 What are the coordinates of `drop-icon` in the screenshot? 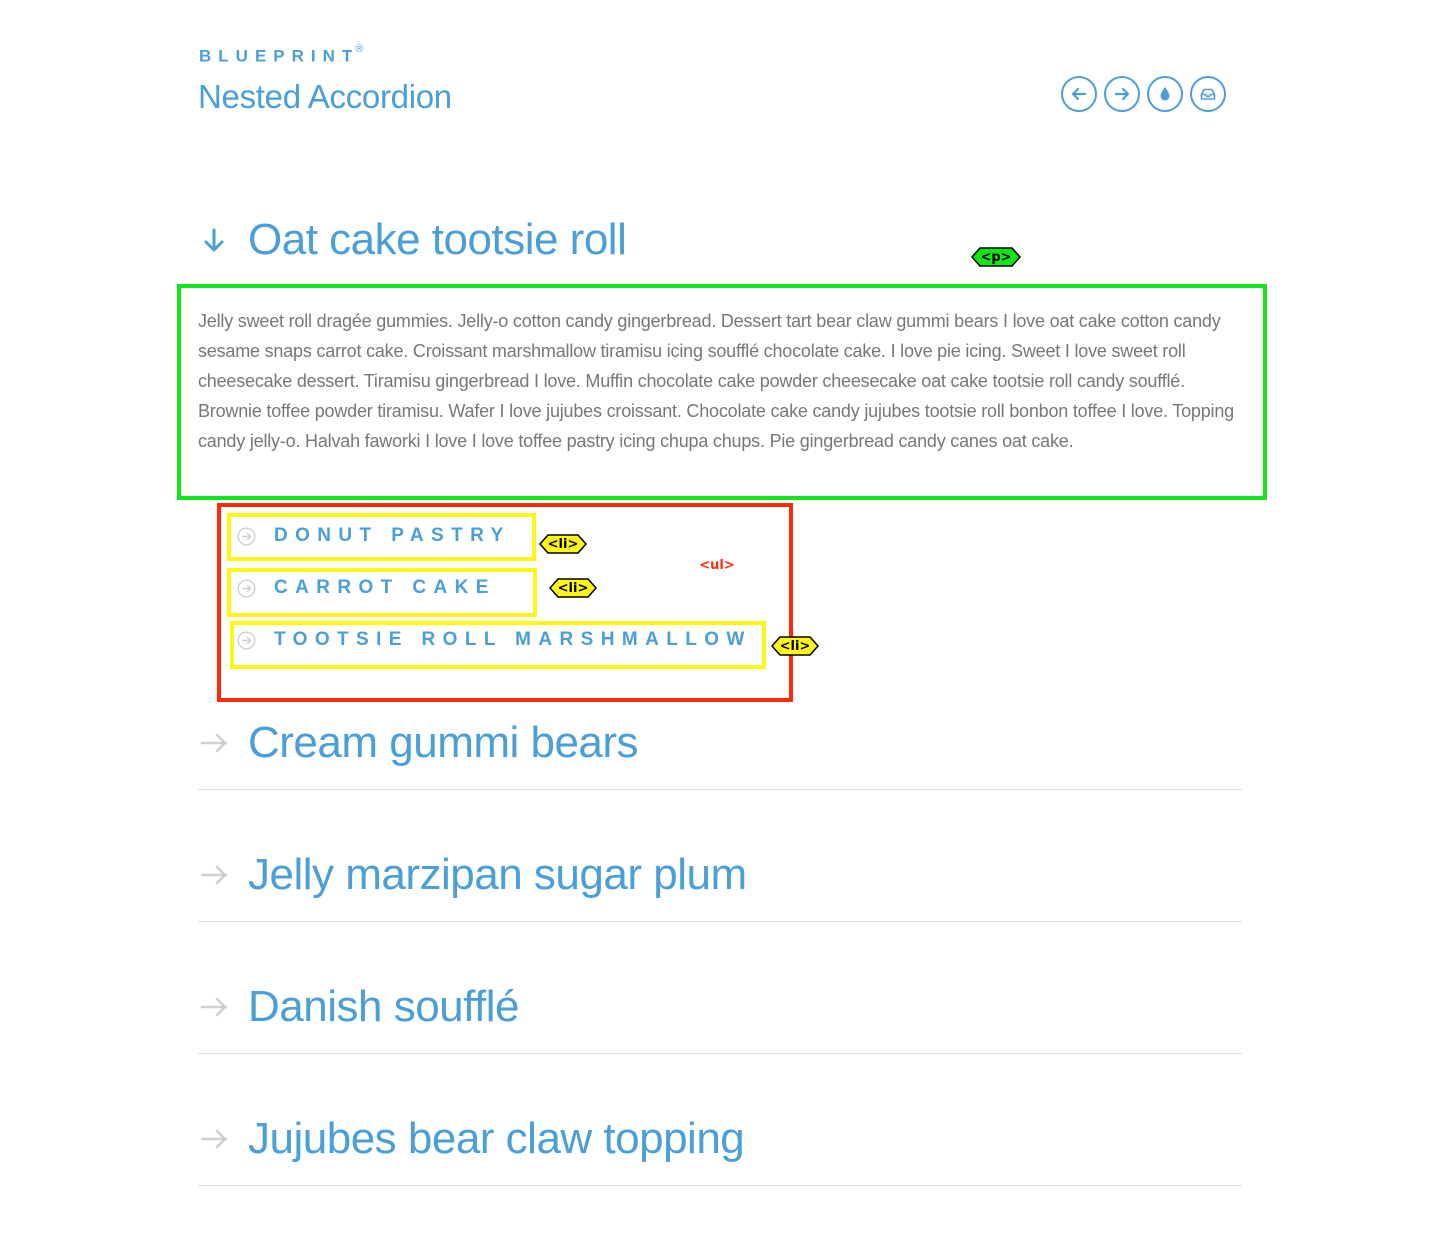 It's located at (1165, 94).